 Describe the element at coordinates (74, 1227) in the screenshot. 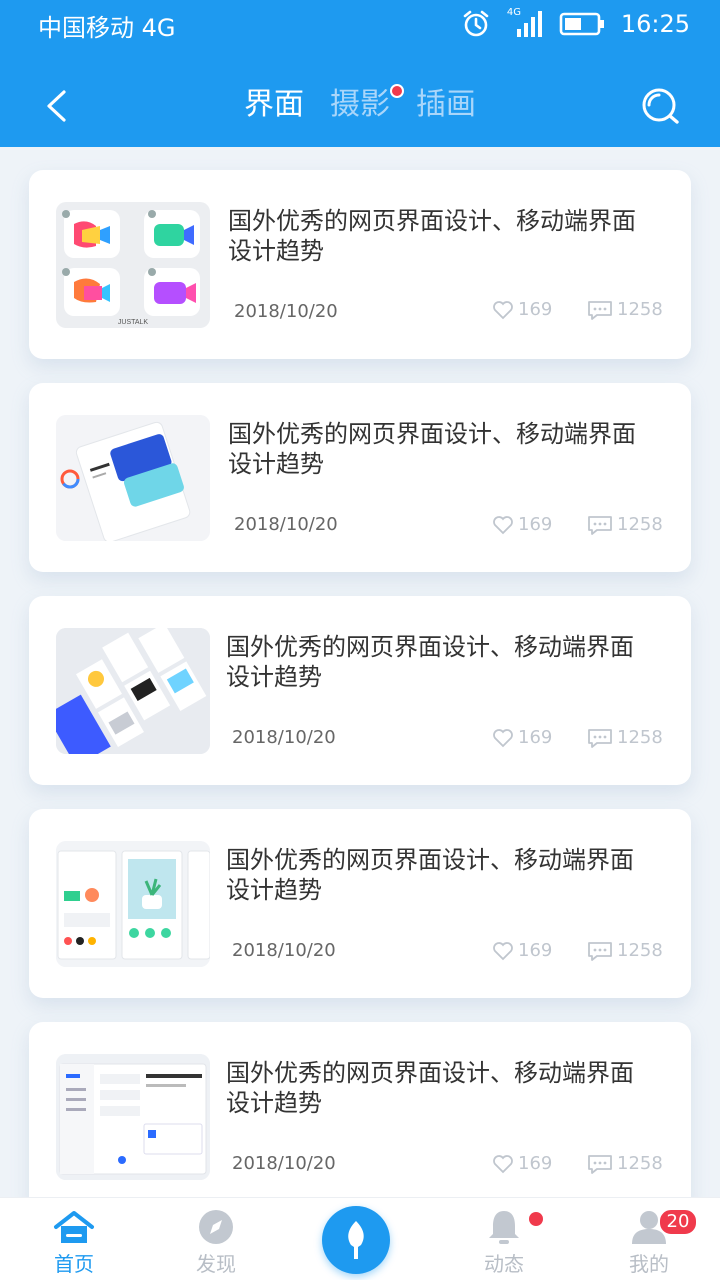

I see `home-icon` at that location.